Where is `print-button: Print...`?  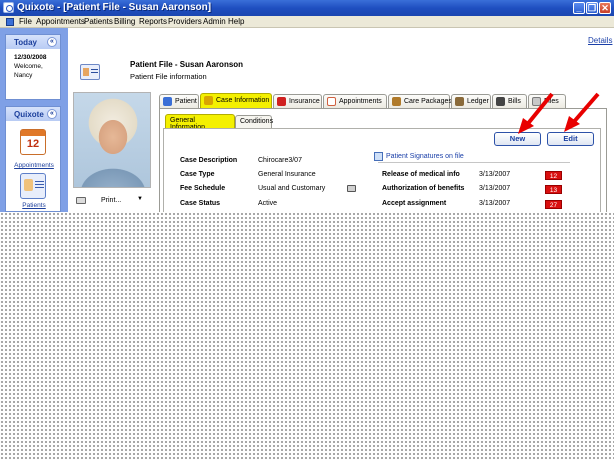 print-button: Print... is located at coordinates (111, 200).